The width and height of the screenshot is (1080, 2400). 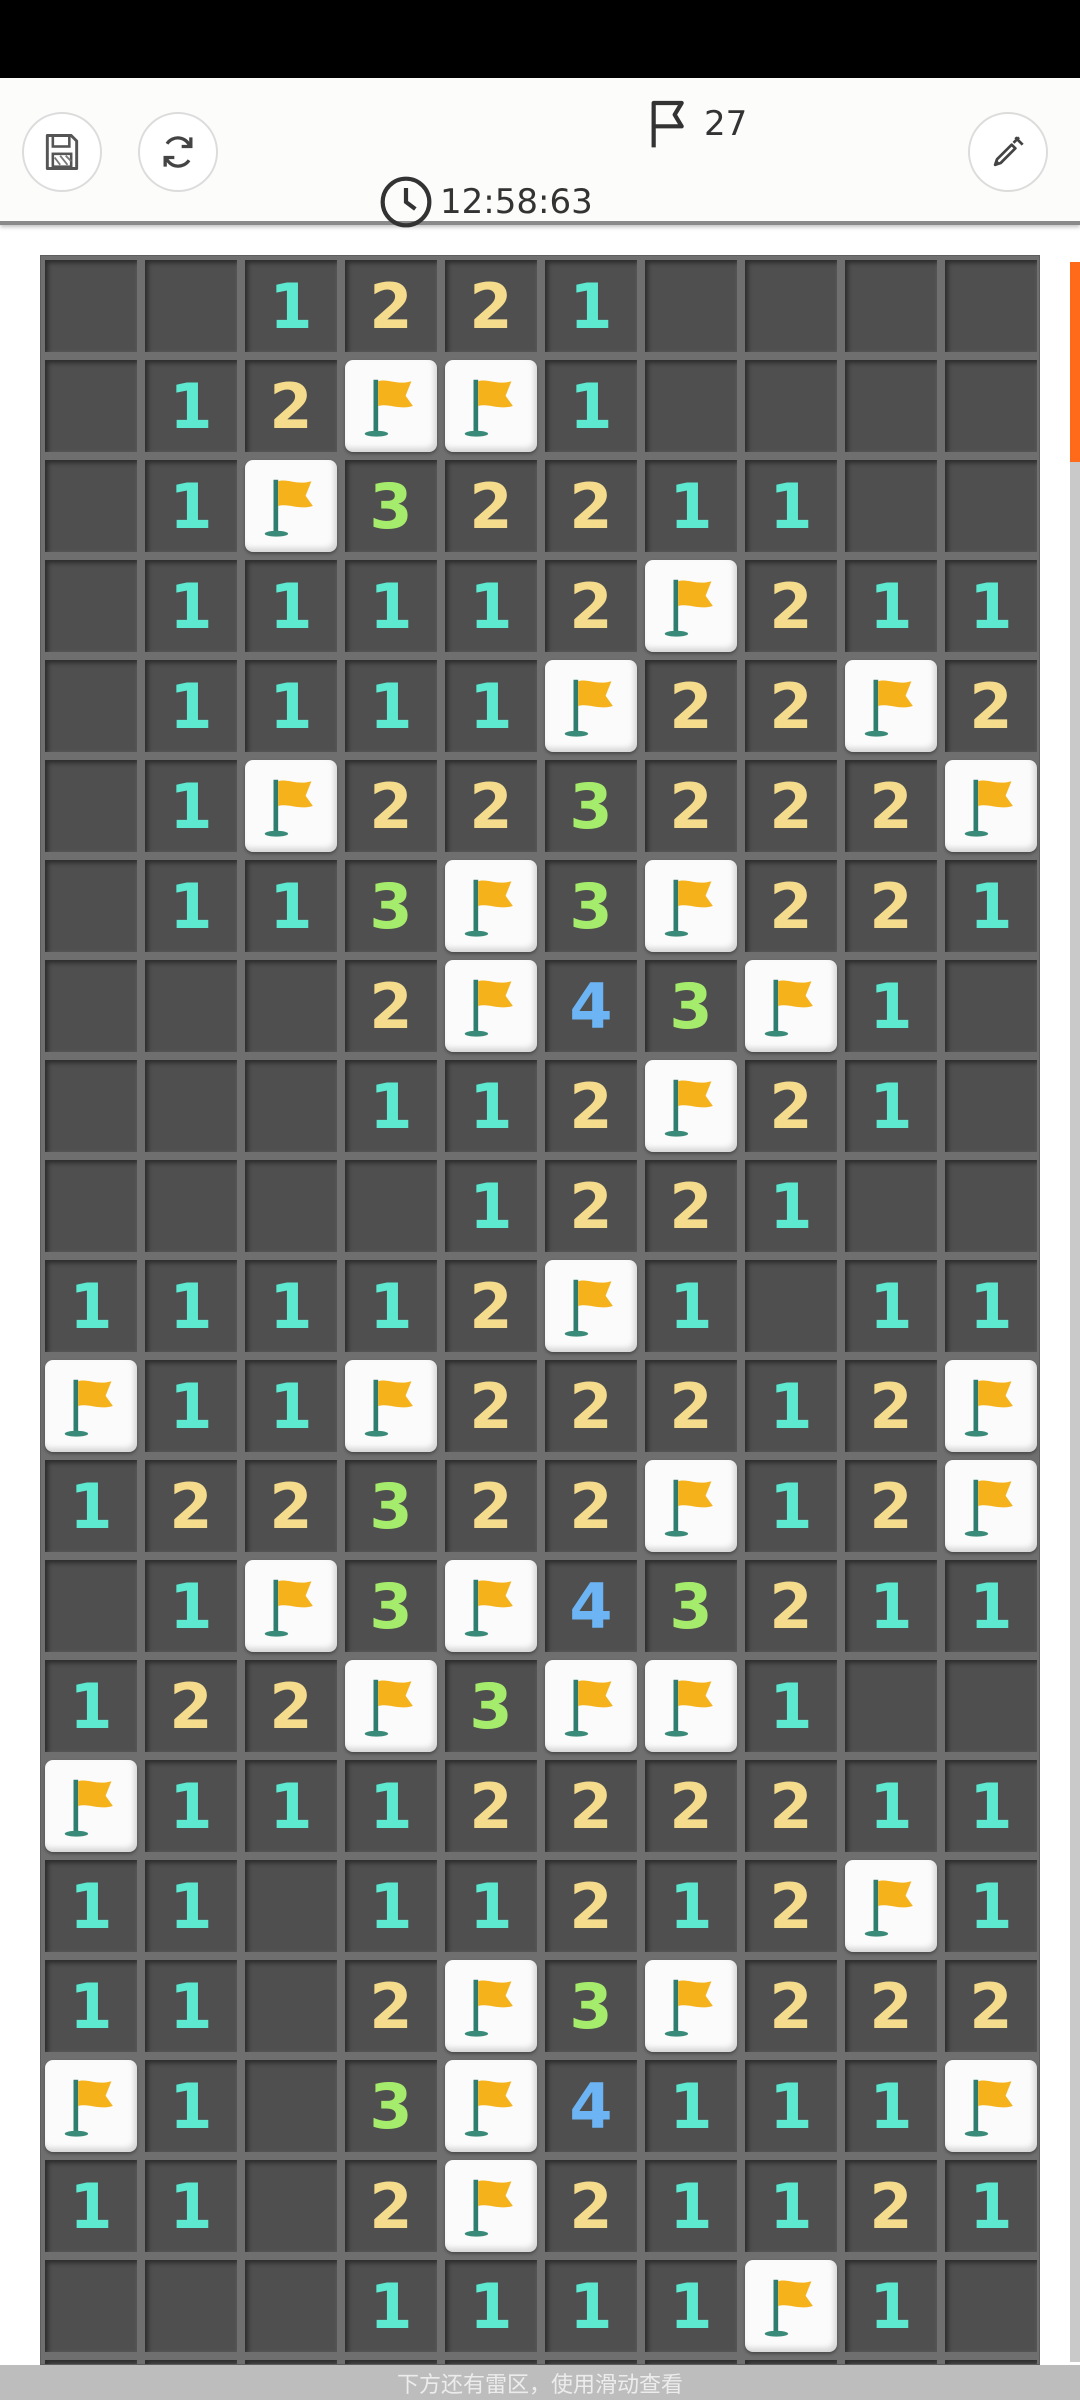 I want to click on dig-mode-button, so click(x=1008, y=152).